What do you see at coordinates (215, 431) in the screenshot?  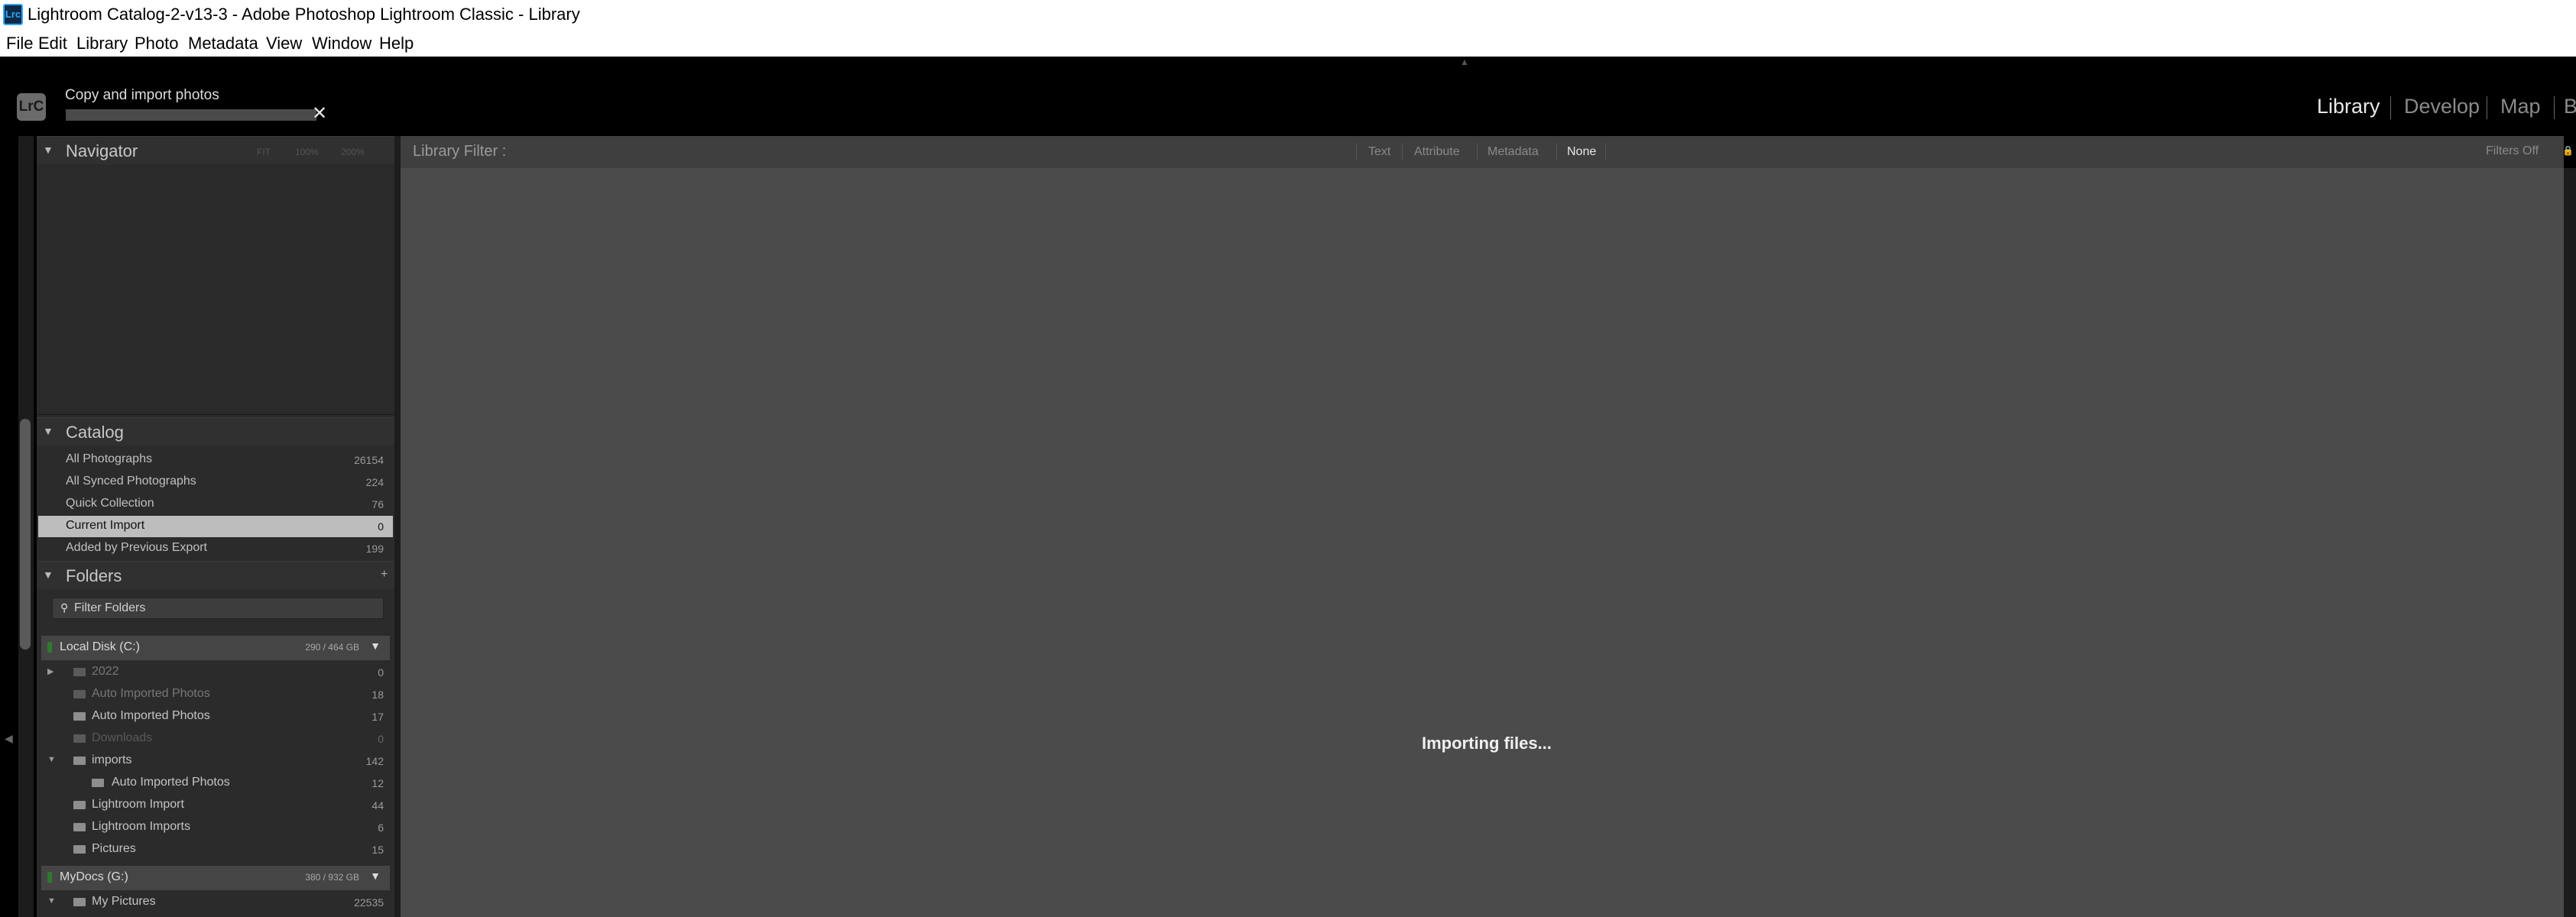 I see `catalog-header: ▼ Catalog` at bounding box center [215, 431].